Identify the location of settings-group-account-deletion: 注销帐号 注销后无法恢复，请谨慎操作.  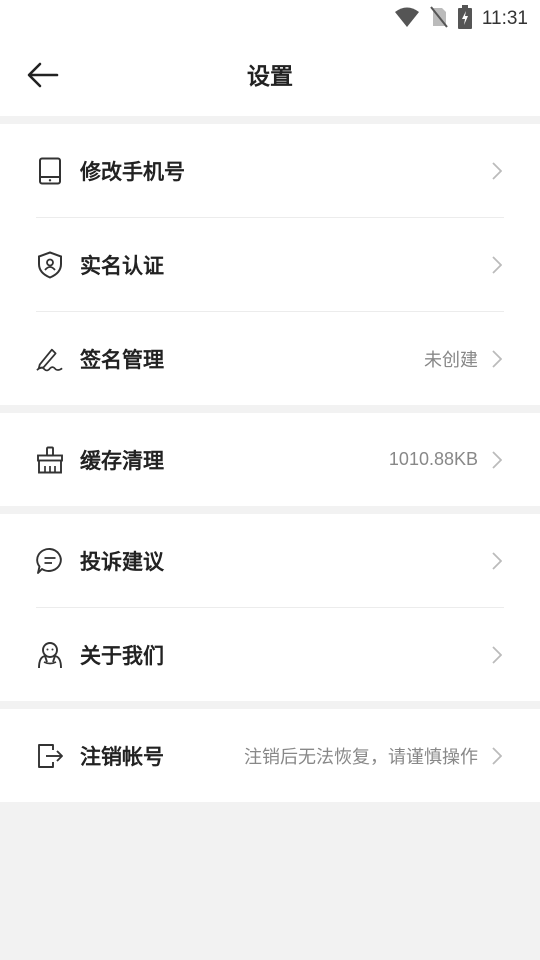
(270, 755).